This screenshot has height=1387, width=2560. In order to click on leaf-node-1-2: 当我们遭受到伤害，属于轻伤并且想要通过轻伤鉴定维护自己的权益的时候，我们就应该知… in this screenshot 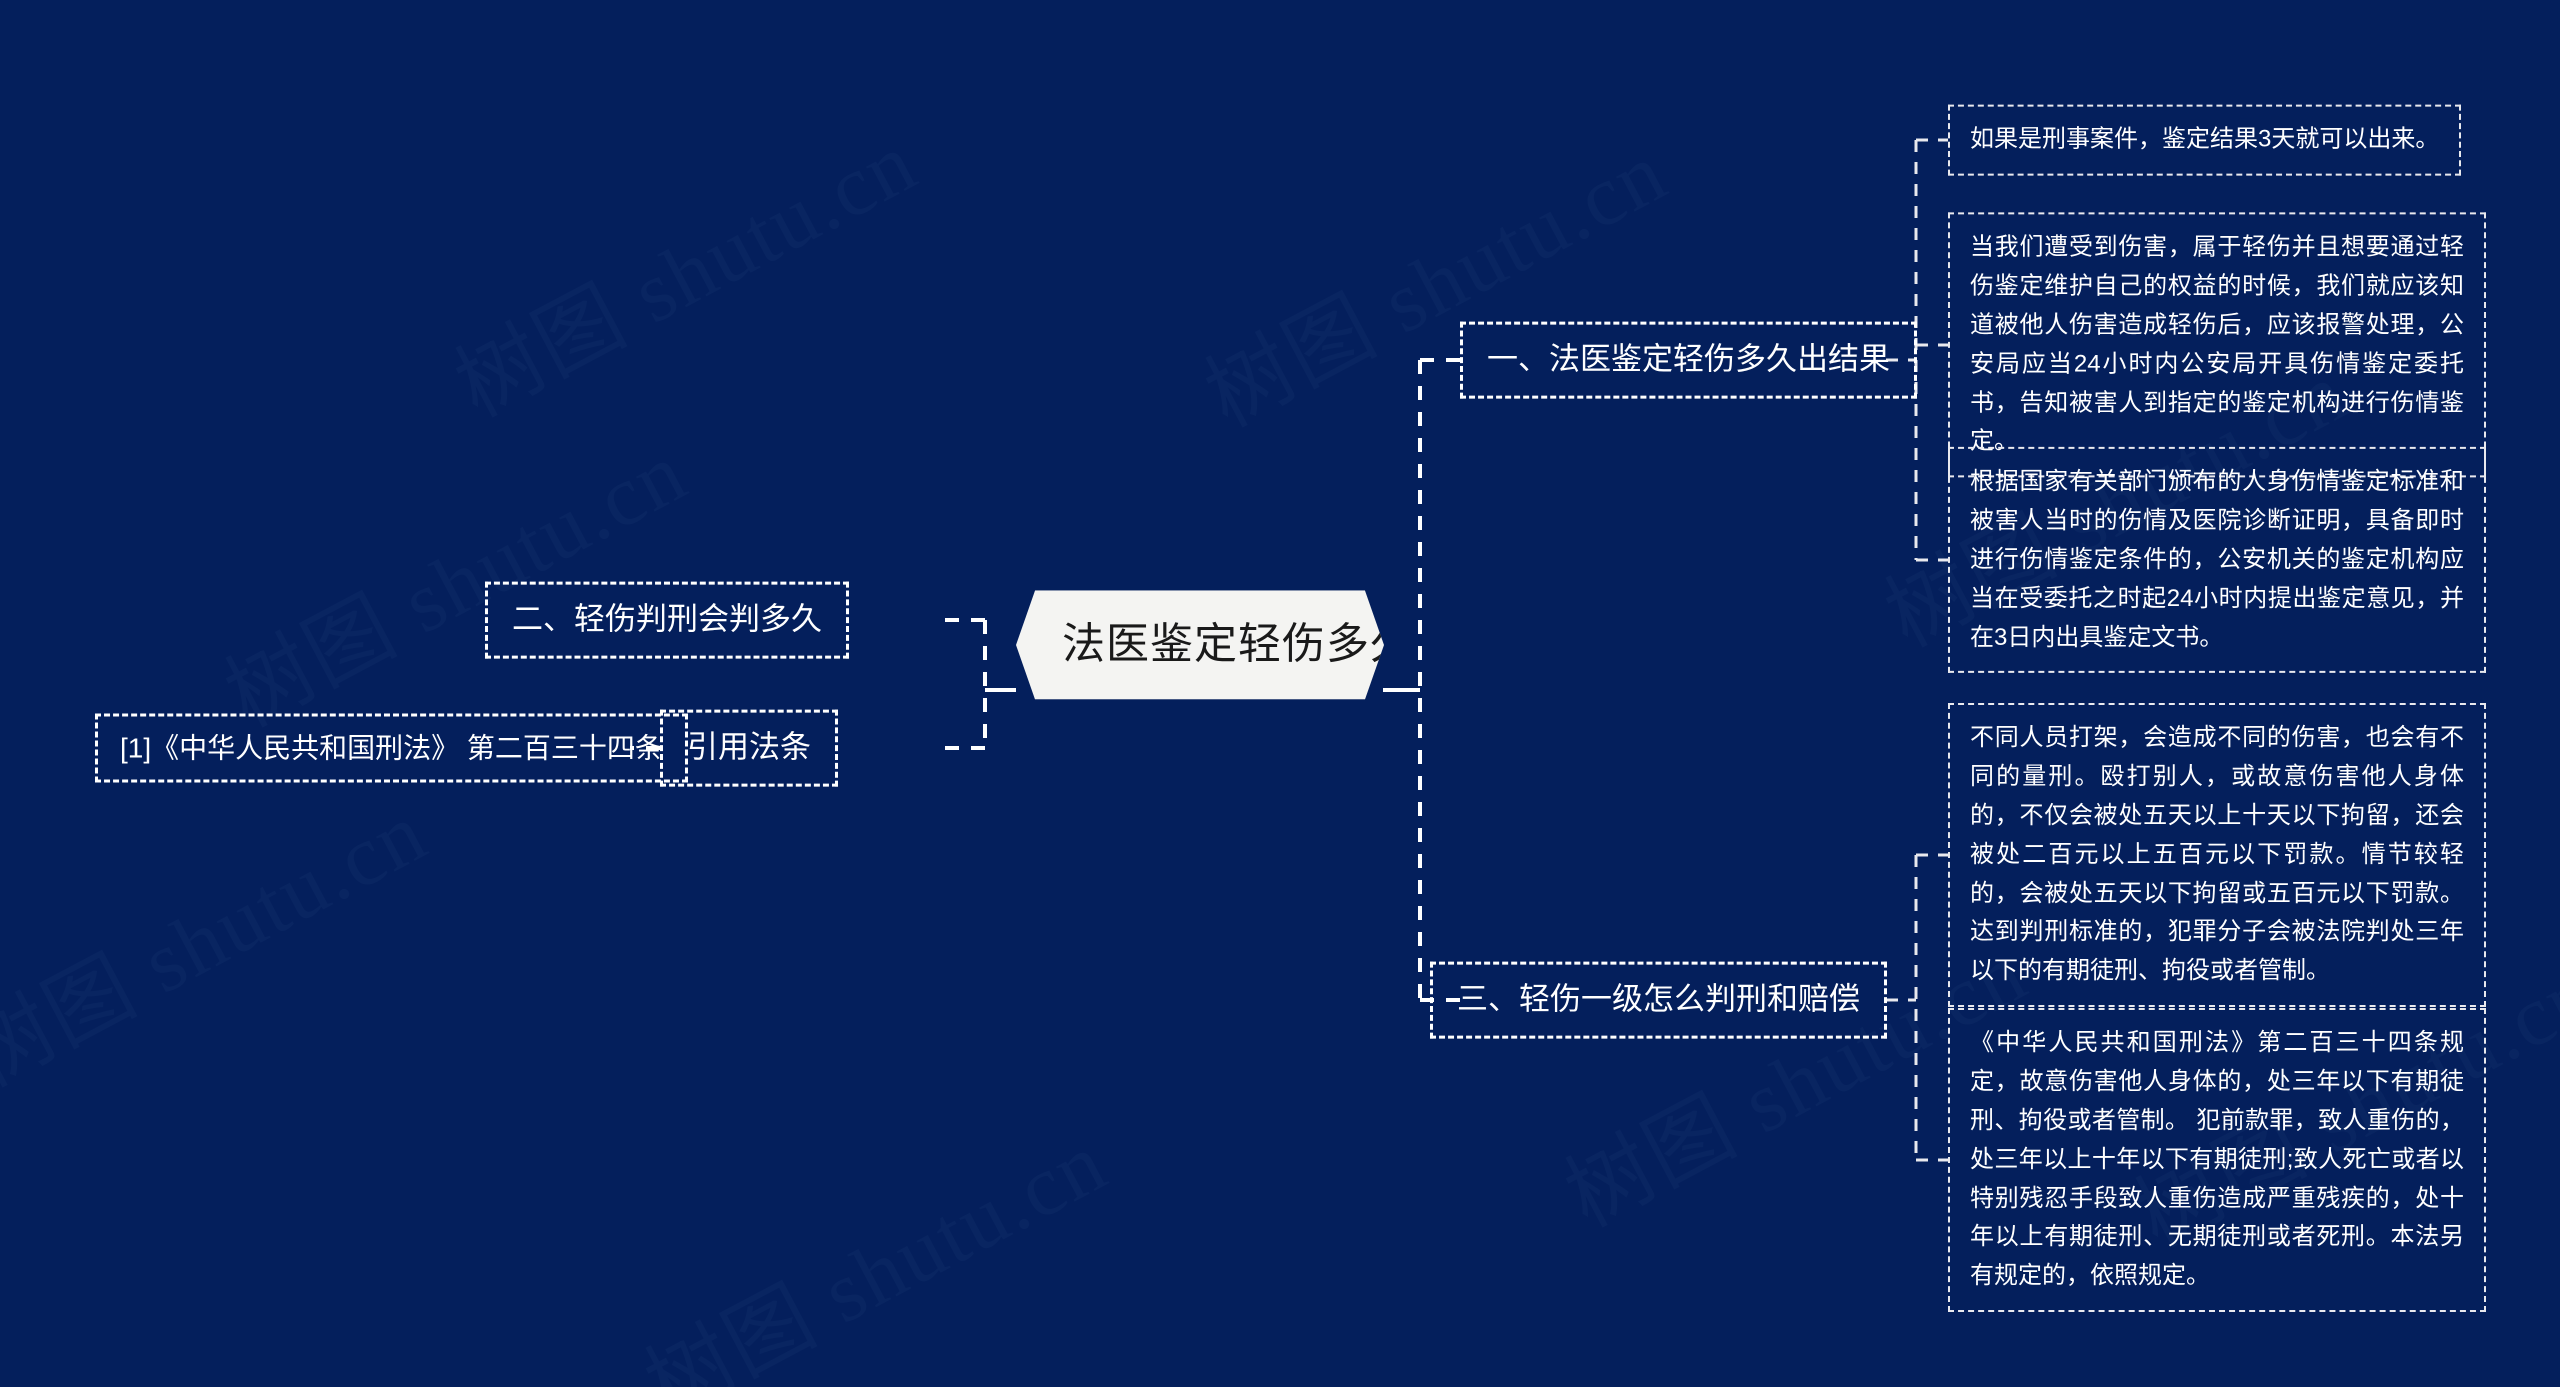, I will do `click(2217, 345)`.